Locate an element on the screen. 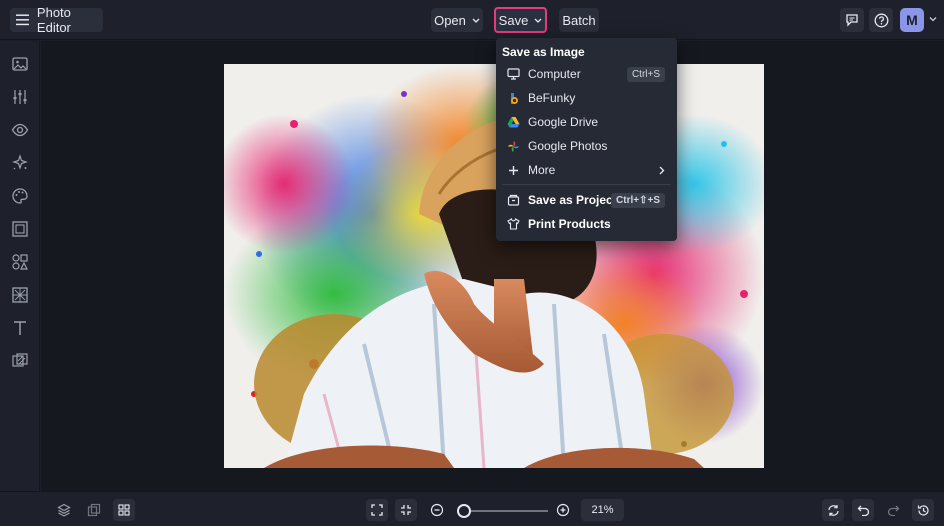 The width and height of the screenshot is (944, 526). zoom-in-icon is located at coordinates (563, 510).